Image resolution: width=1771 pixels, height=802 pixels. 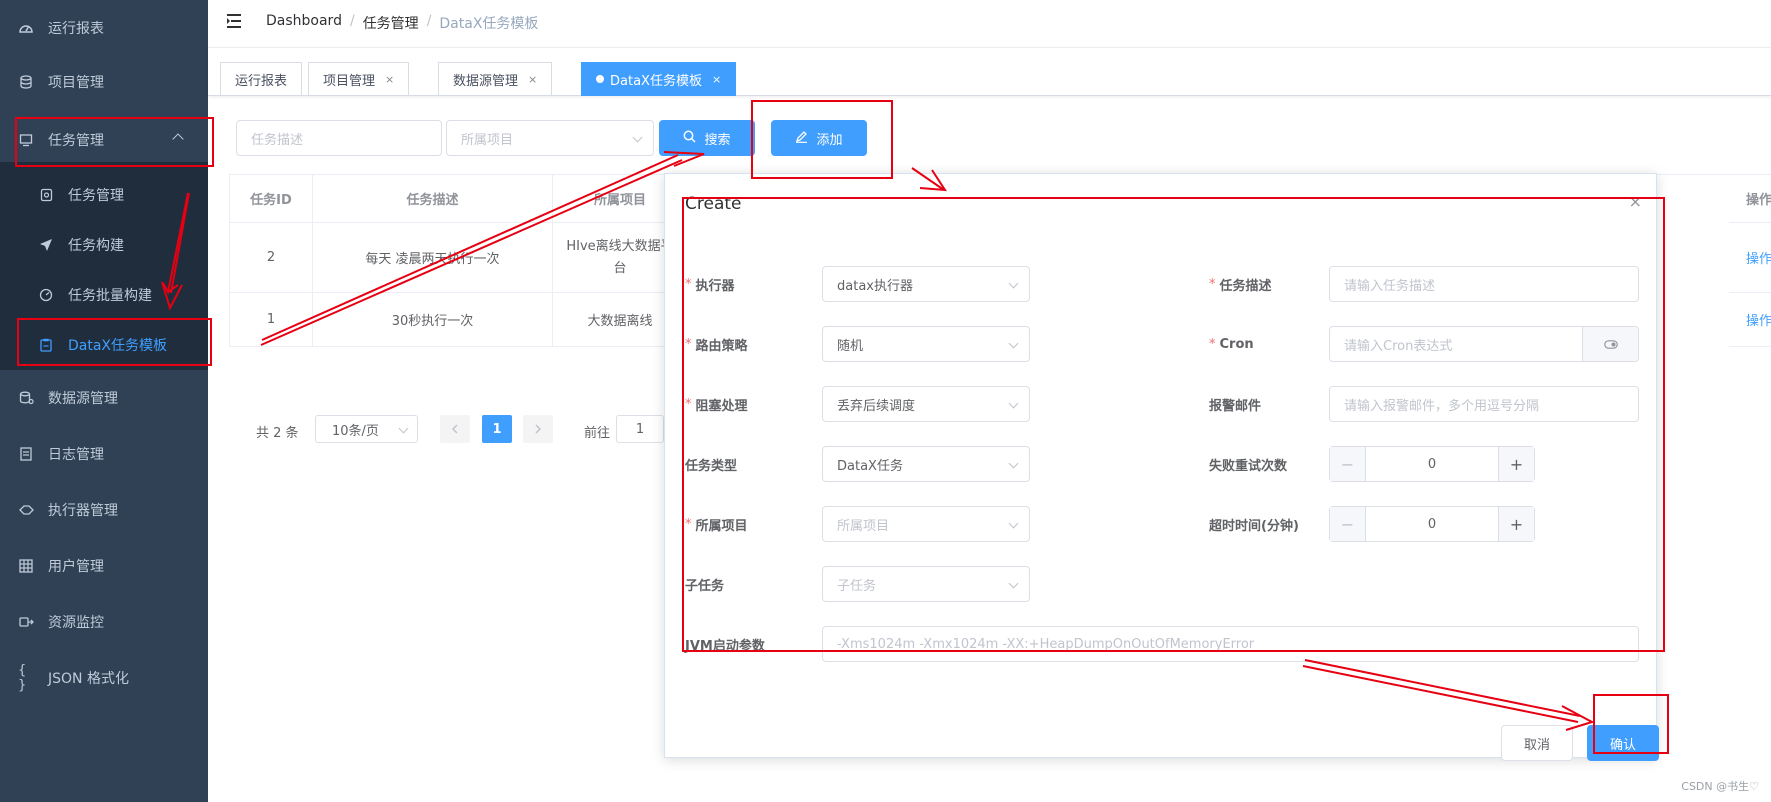 I want to click on alarm-email-input: 请输入报警邮件，多个用逗号分隔, so click(x=1484, y=404).